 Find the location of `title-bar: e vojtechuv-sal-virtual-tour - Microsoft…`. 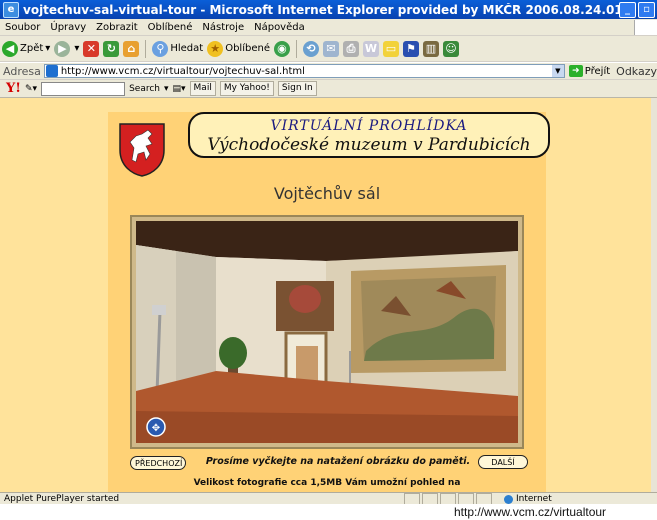

title-bar: e vojtechuv-sal-virtual-tour - Microsoft… is located at coordinates (328, 9).